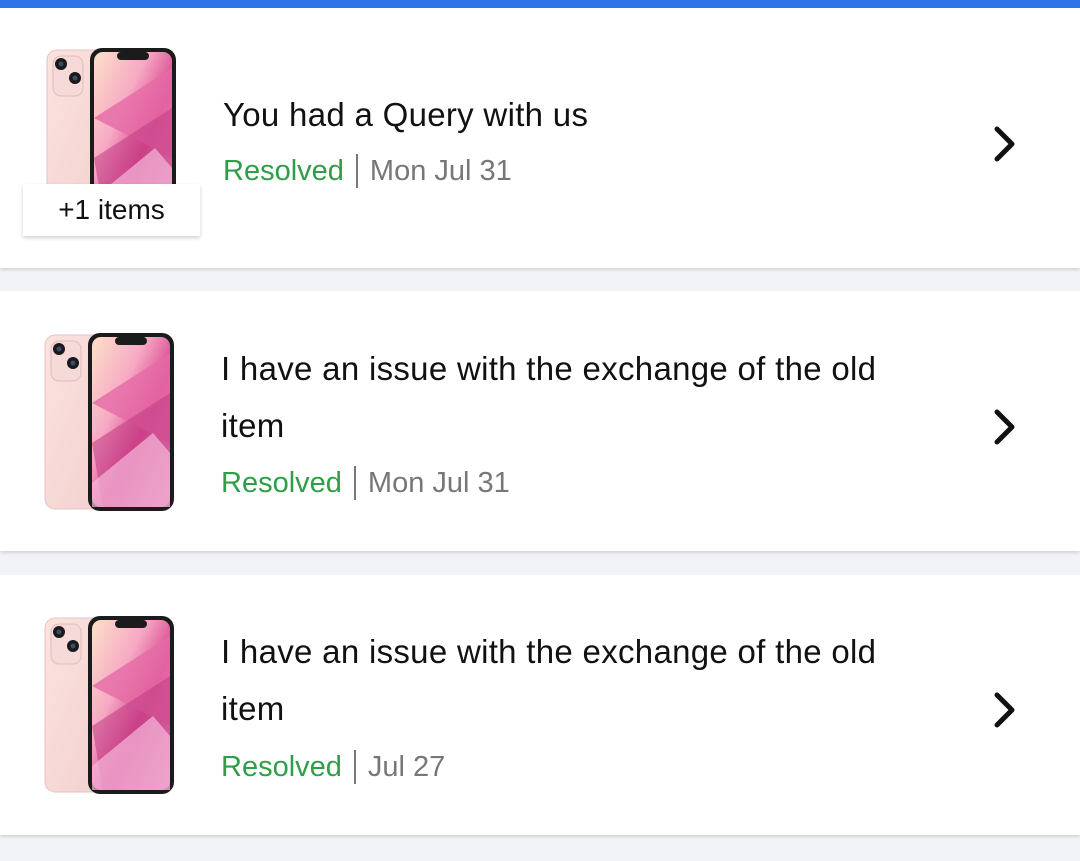 The image size is (1080, 861). Describe the element at coordinates (406, 114) in the screenshot. I see `ticket-title: You had a Query with us` at that location.